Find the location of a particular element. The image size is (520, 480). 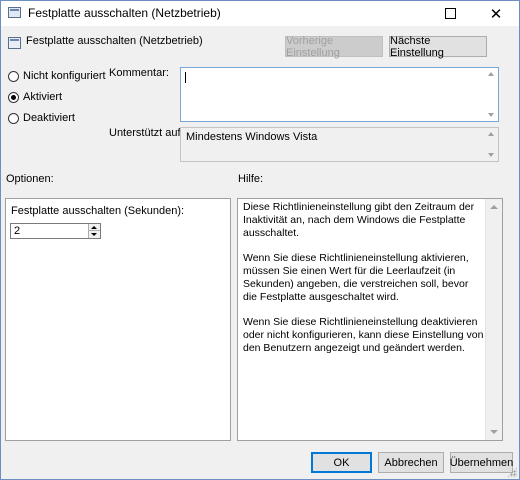

spin-down-icon is located at coordinates (94, 234).